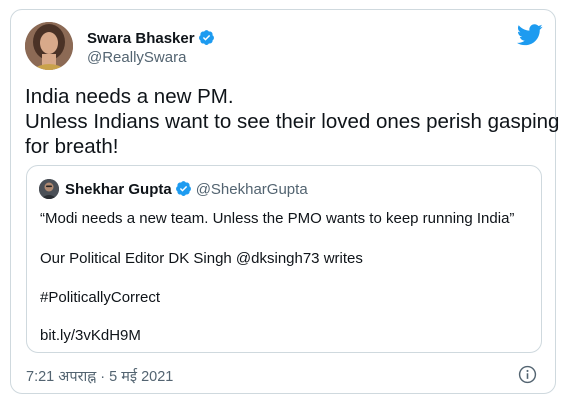 Image resolution: width=568 pixels, height=404 pixels. I want to click on author-avatar, so click(49, 46).